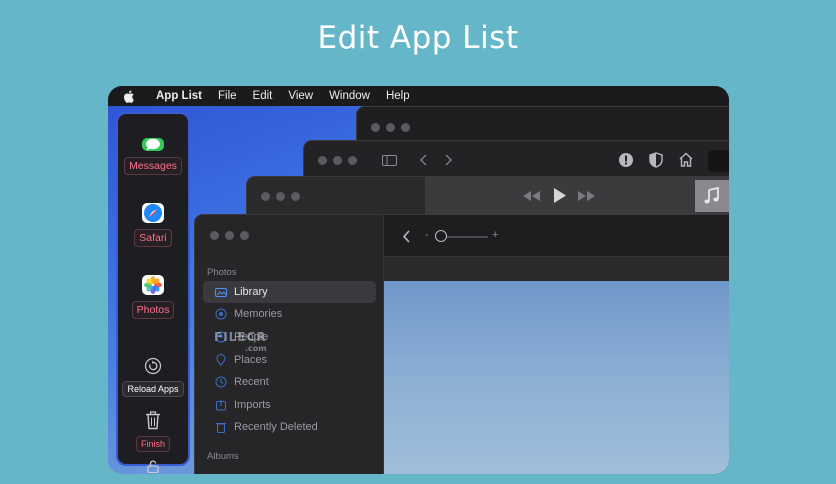 This screenshot has height=484, width=836. What do you see at coordinates (465, 237) in the screenshot?
I see `zoom-slider-track` at bounding box center [465, 237].